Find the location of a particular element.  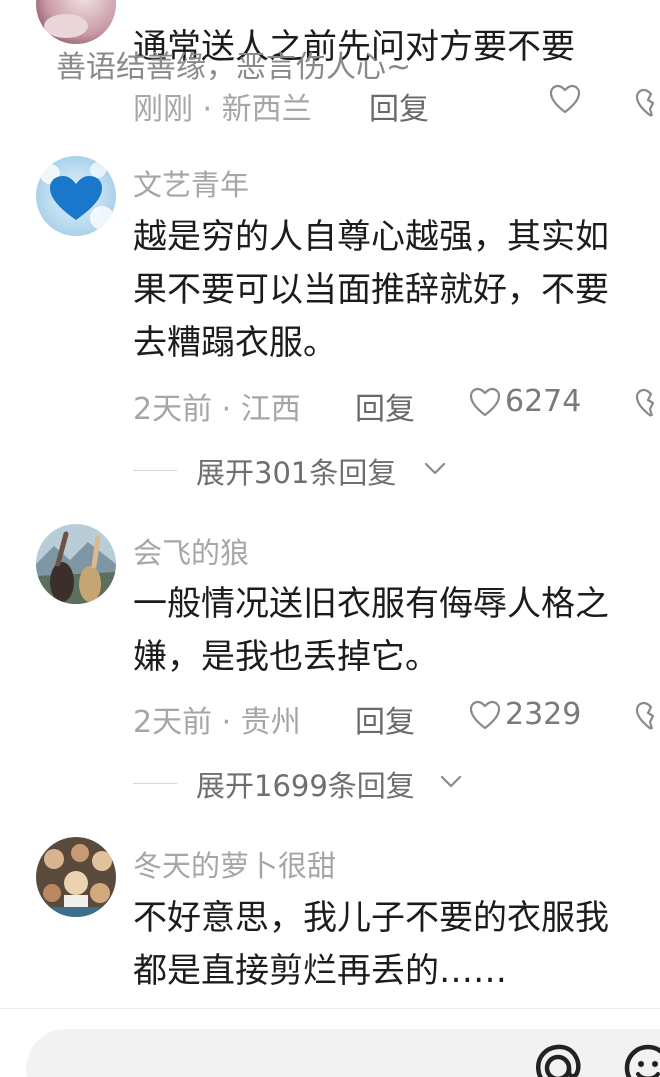

username: 文艺青年 is located at coordinates (191, 183).